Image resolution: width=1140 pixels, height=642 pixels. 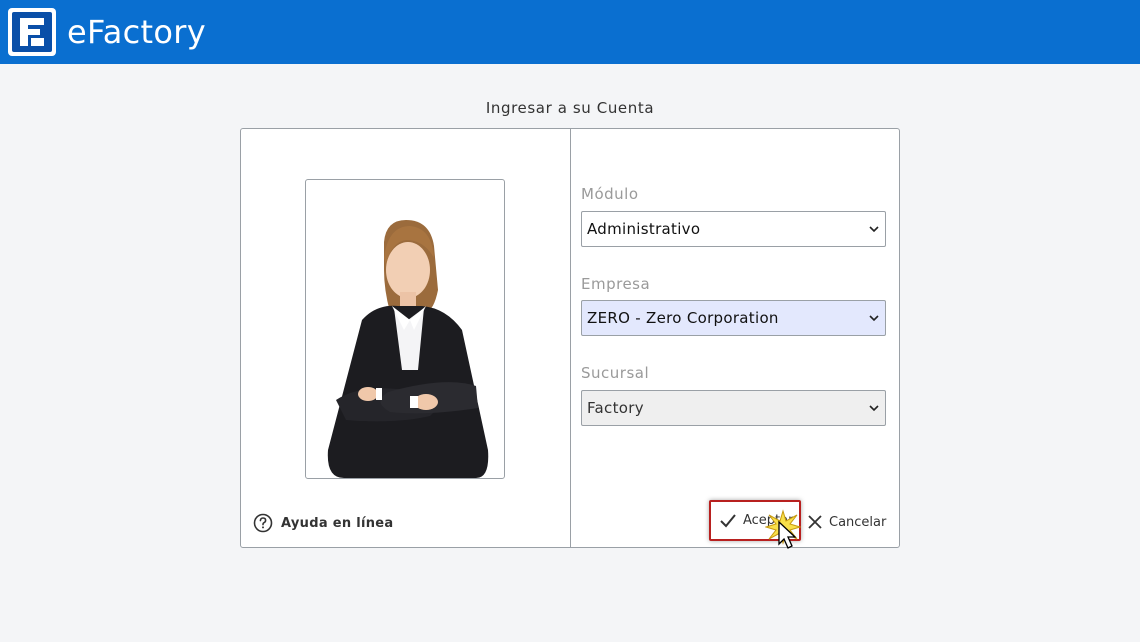 What do you see at coordinates (615, 408) in the screenshot?
I see `sucursal-select-value: Factory` at bounding box center [615, 408].